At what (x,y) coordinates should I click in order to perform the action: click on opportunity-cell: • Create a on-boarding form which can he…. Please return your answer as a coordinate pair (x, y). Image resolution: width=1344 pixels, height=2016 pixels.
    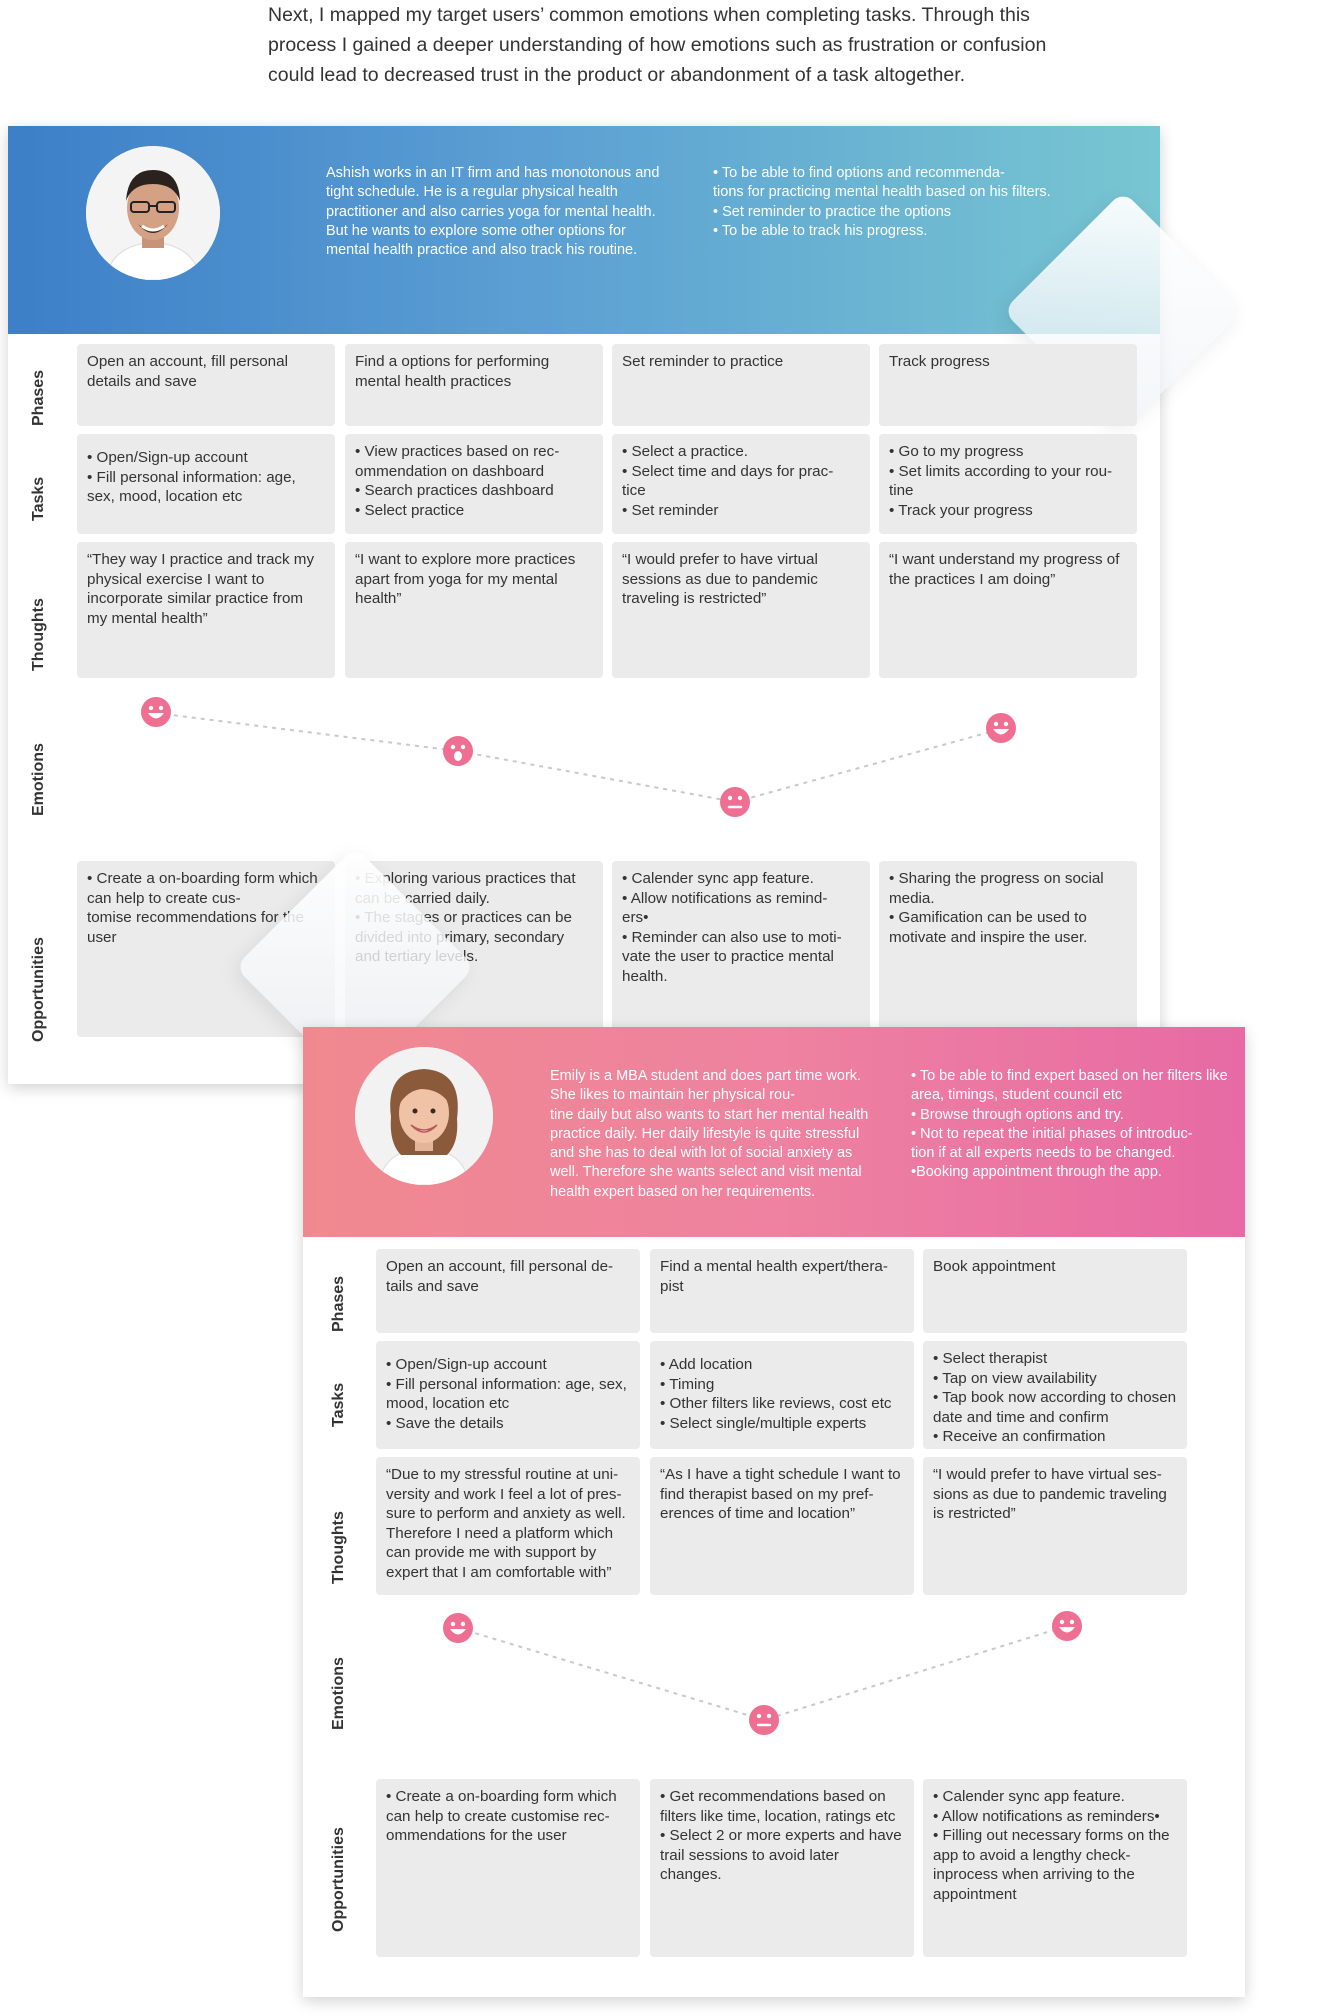
    Looking at the image, I should click on (508, 1868).